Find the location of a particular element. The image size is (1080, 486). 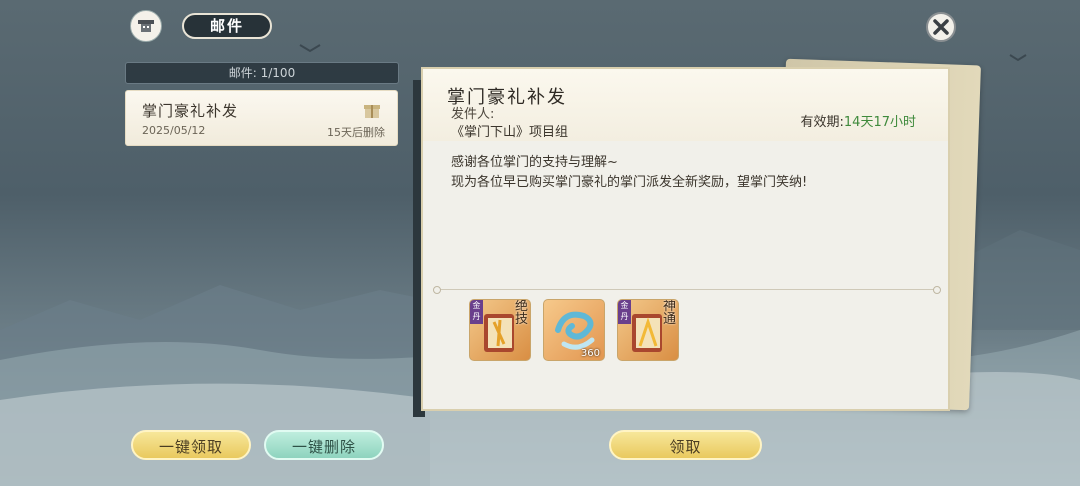

sender-label: 发件人: is located at coordinates (473, 114).